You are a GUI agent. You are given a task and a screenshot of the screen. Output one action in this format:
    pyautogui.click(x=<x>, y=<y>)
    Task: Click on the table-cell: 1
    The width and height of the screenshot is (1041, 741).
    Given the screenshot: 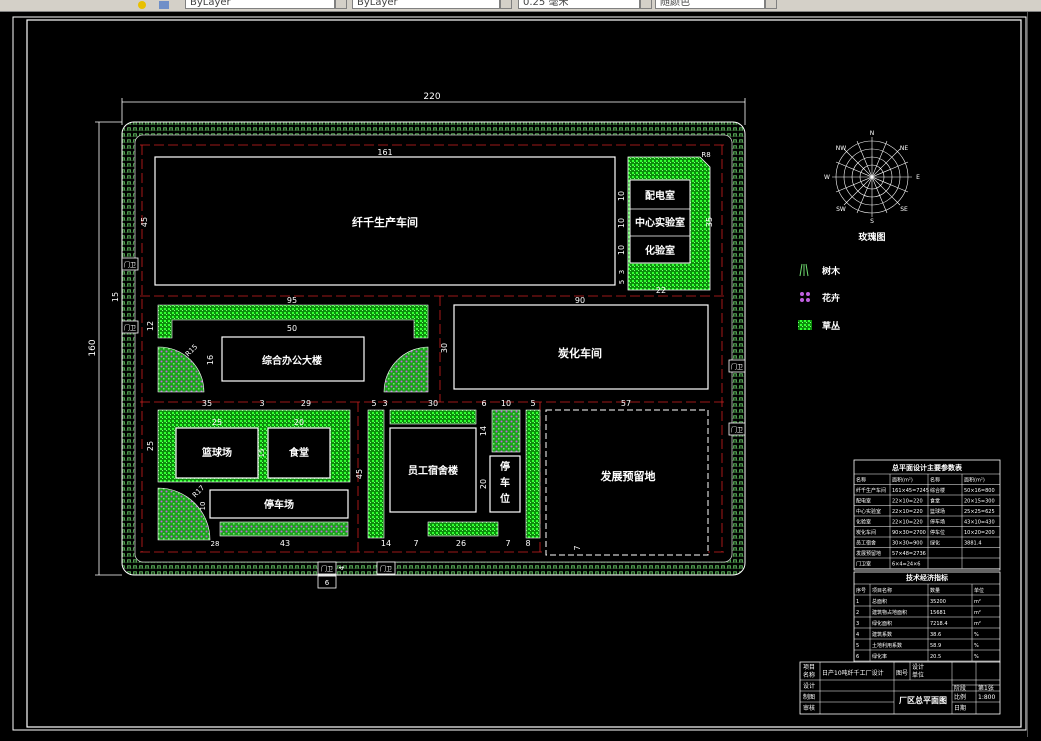 What is the action you would take?
    pyautogui.click(x=857, y=602)
    